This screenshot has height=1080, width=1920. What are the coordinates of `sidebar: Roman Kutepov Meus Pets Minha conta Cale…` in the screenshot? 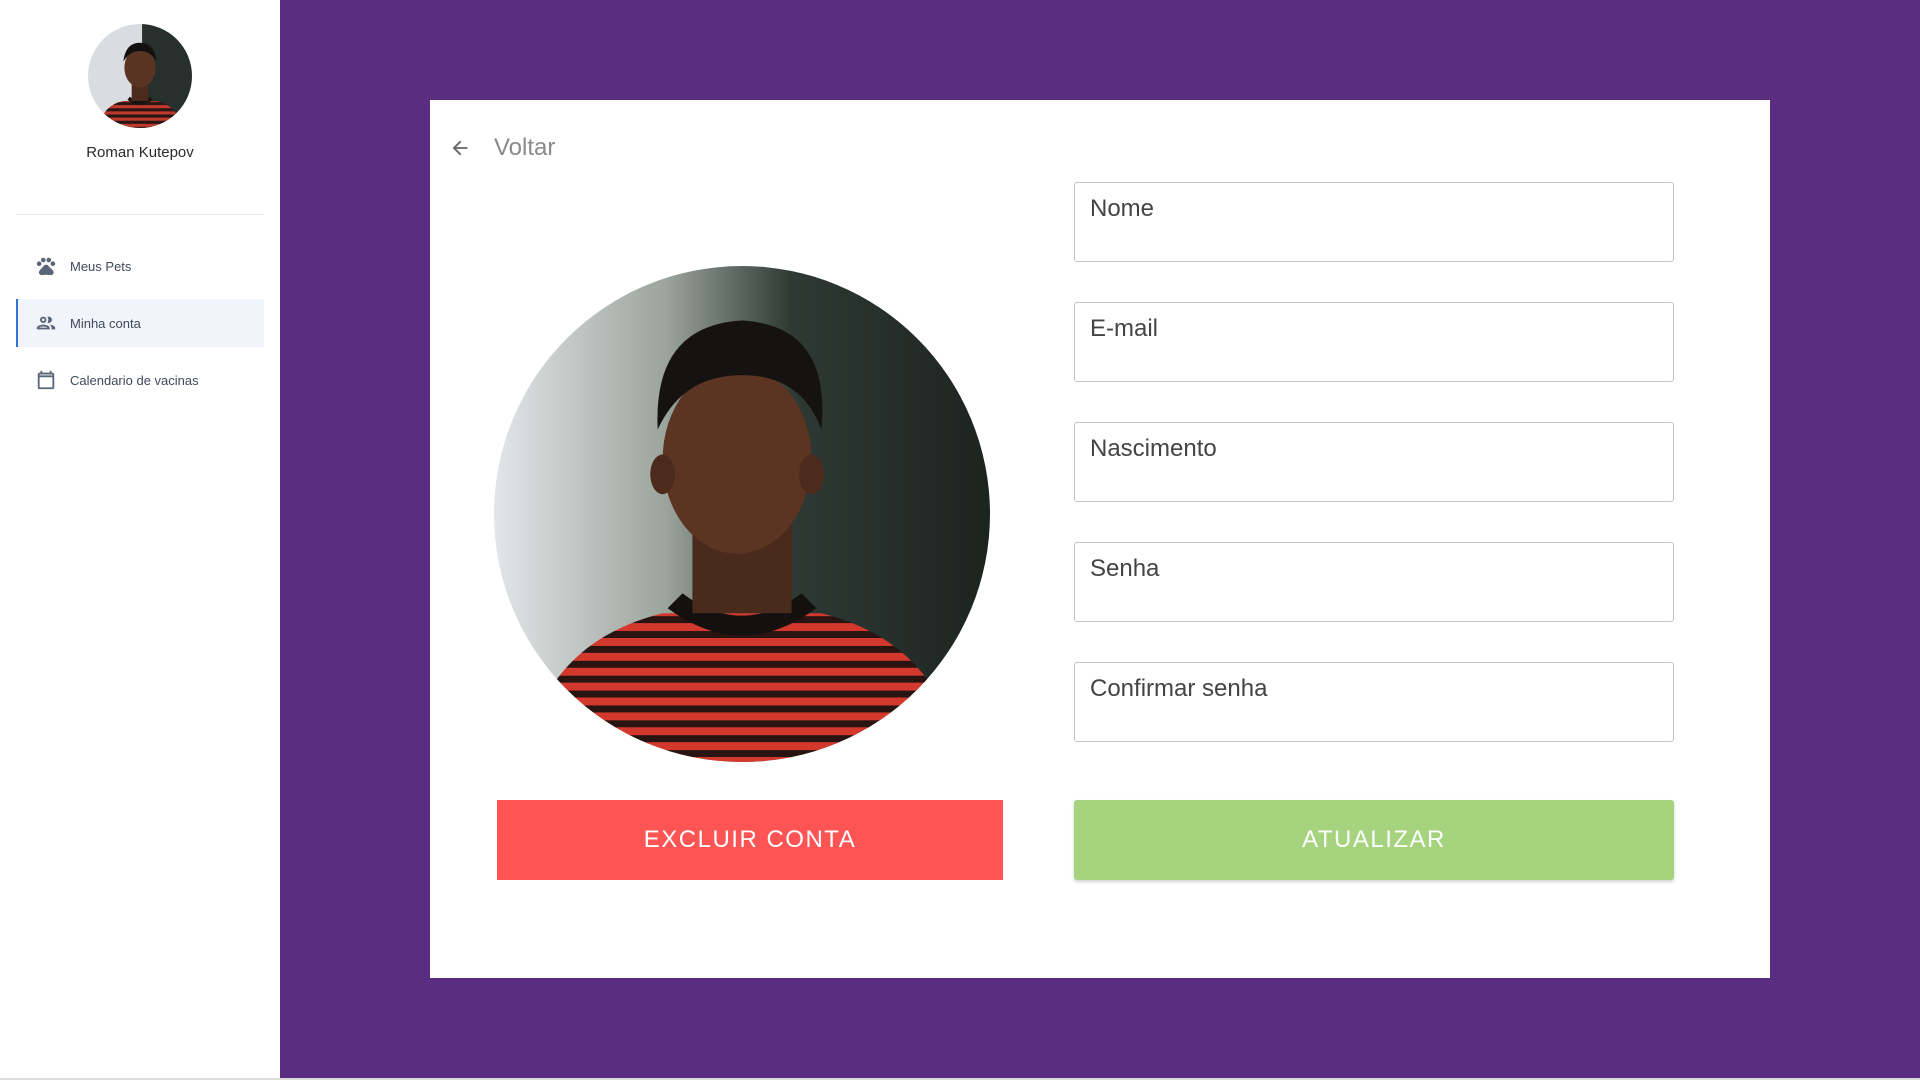 It's located at (140, 540).